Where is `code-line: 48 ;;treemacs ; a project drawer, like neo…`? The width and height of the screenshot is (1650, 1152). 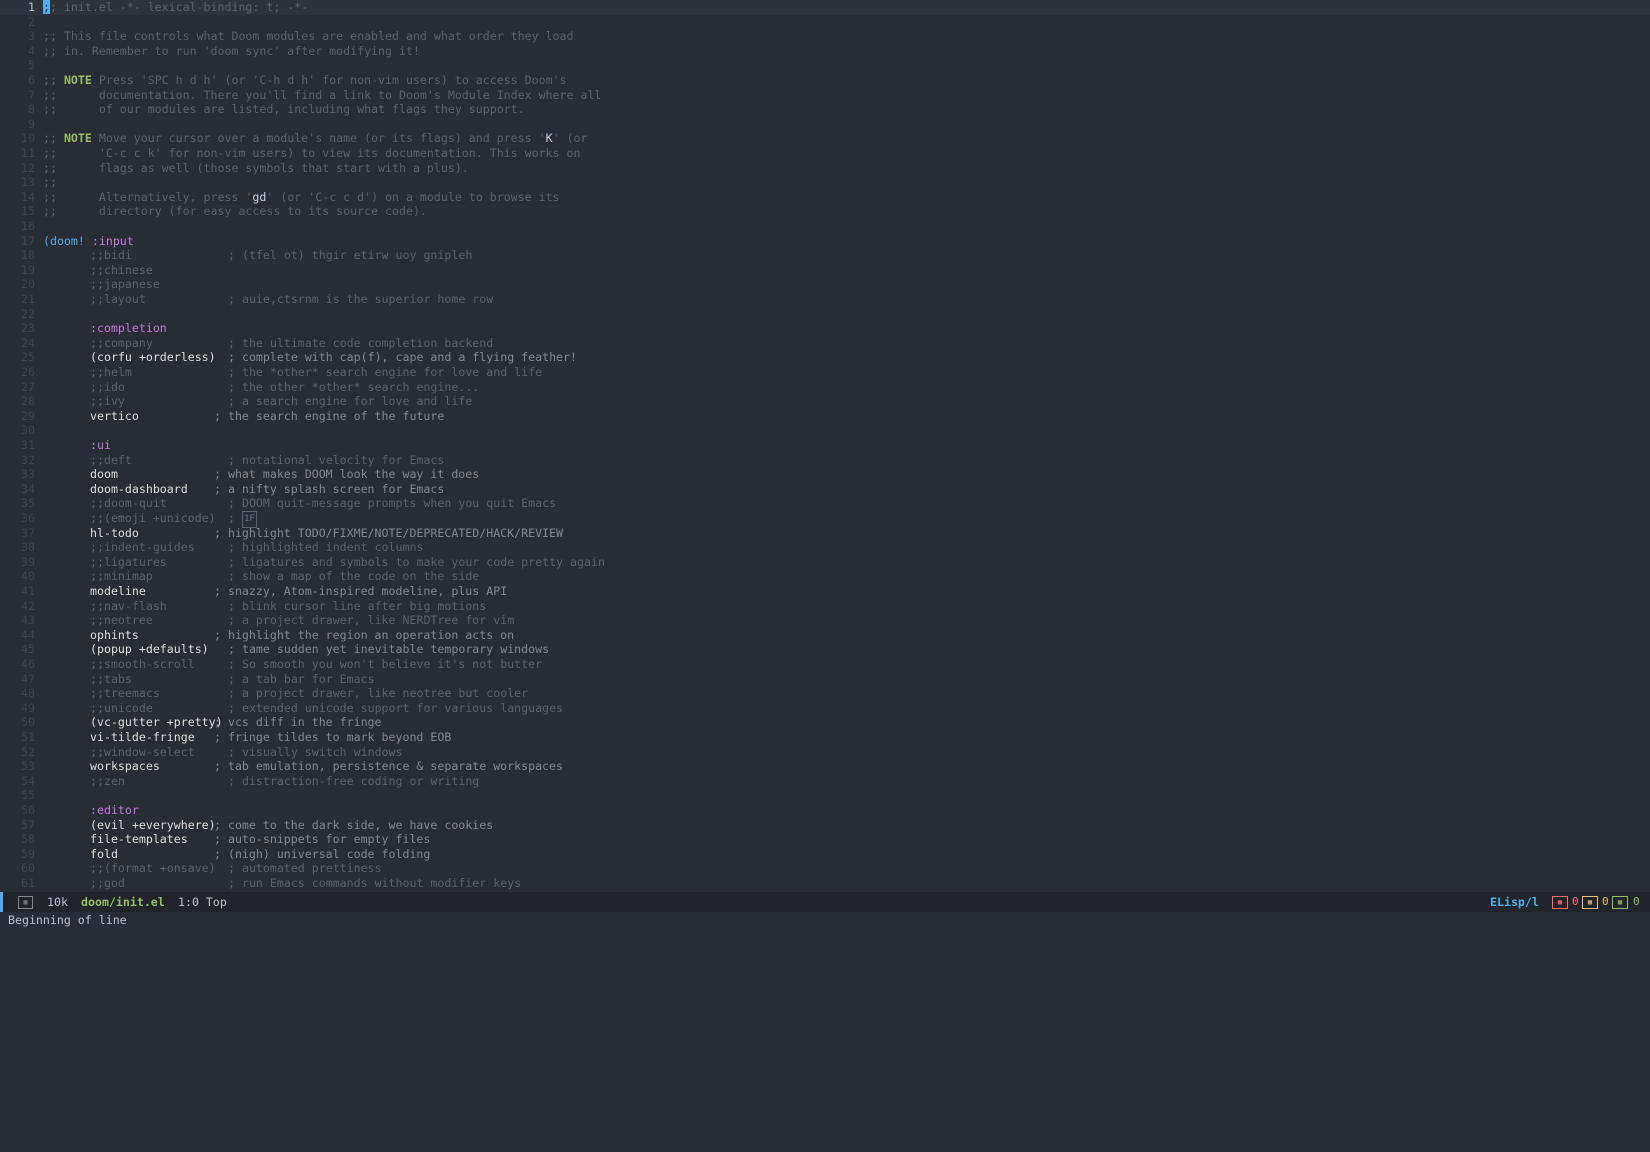
code-line: 48 ;;treemacs ; a project drawer, like neo… is located at coordinates (825, 693).